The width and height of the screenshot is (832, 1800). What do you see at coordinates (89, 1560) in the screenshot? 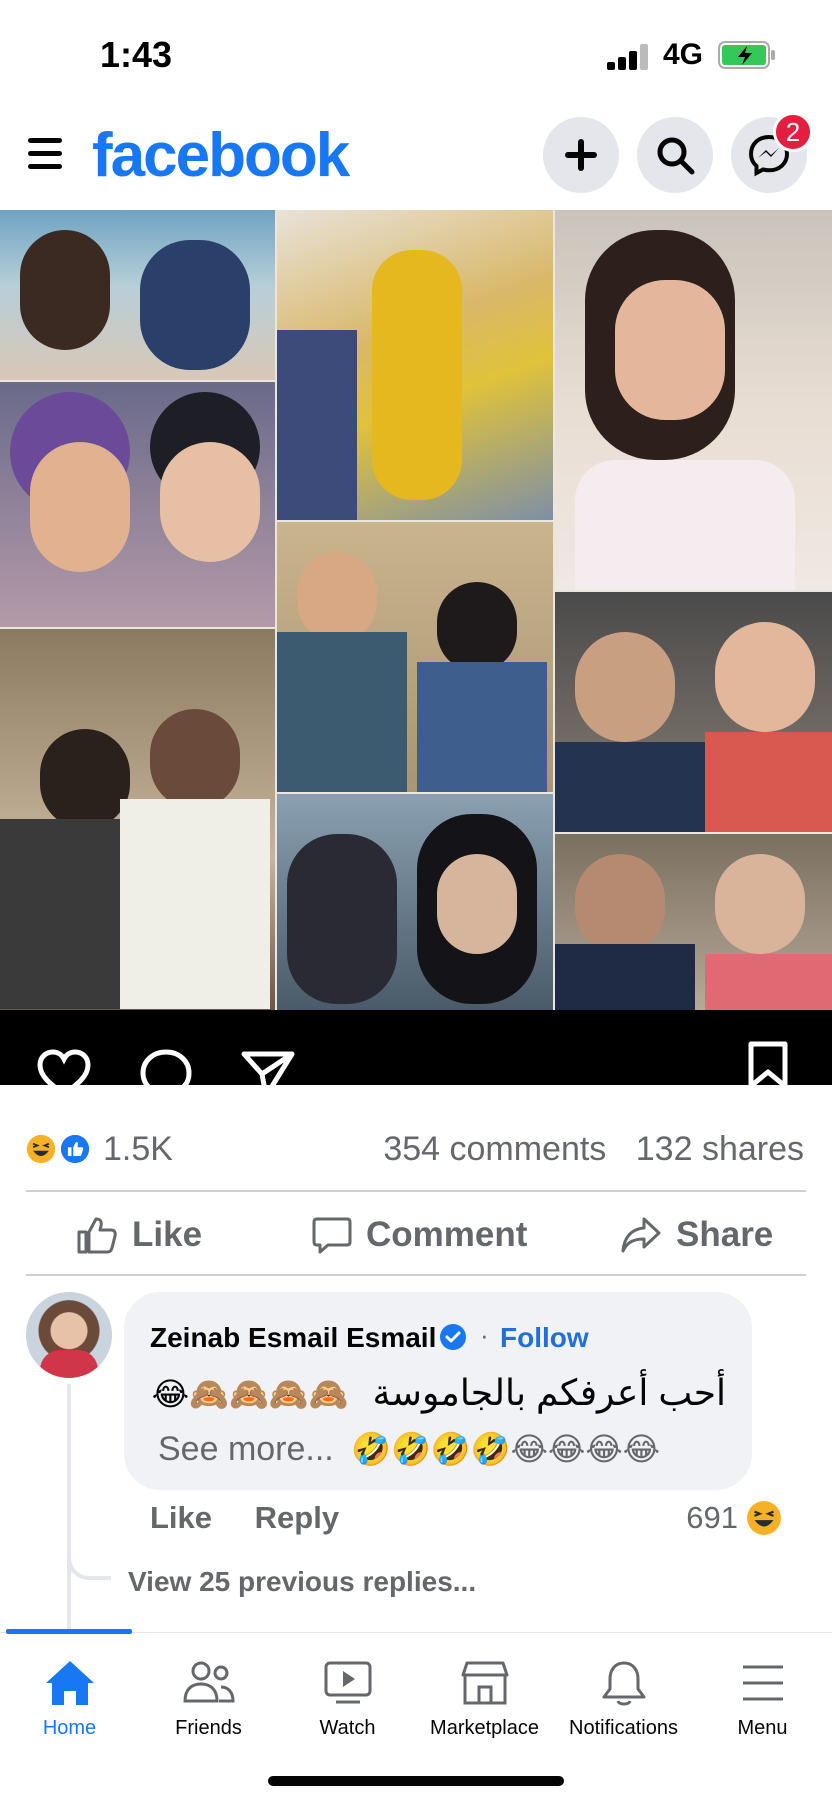
I see `reply-thread-curve` at bounding box center [89, 1560].